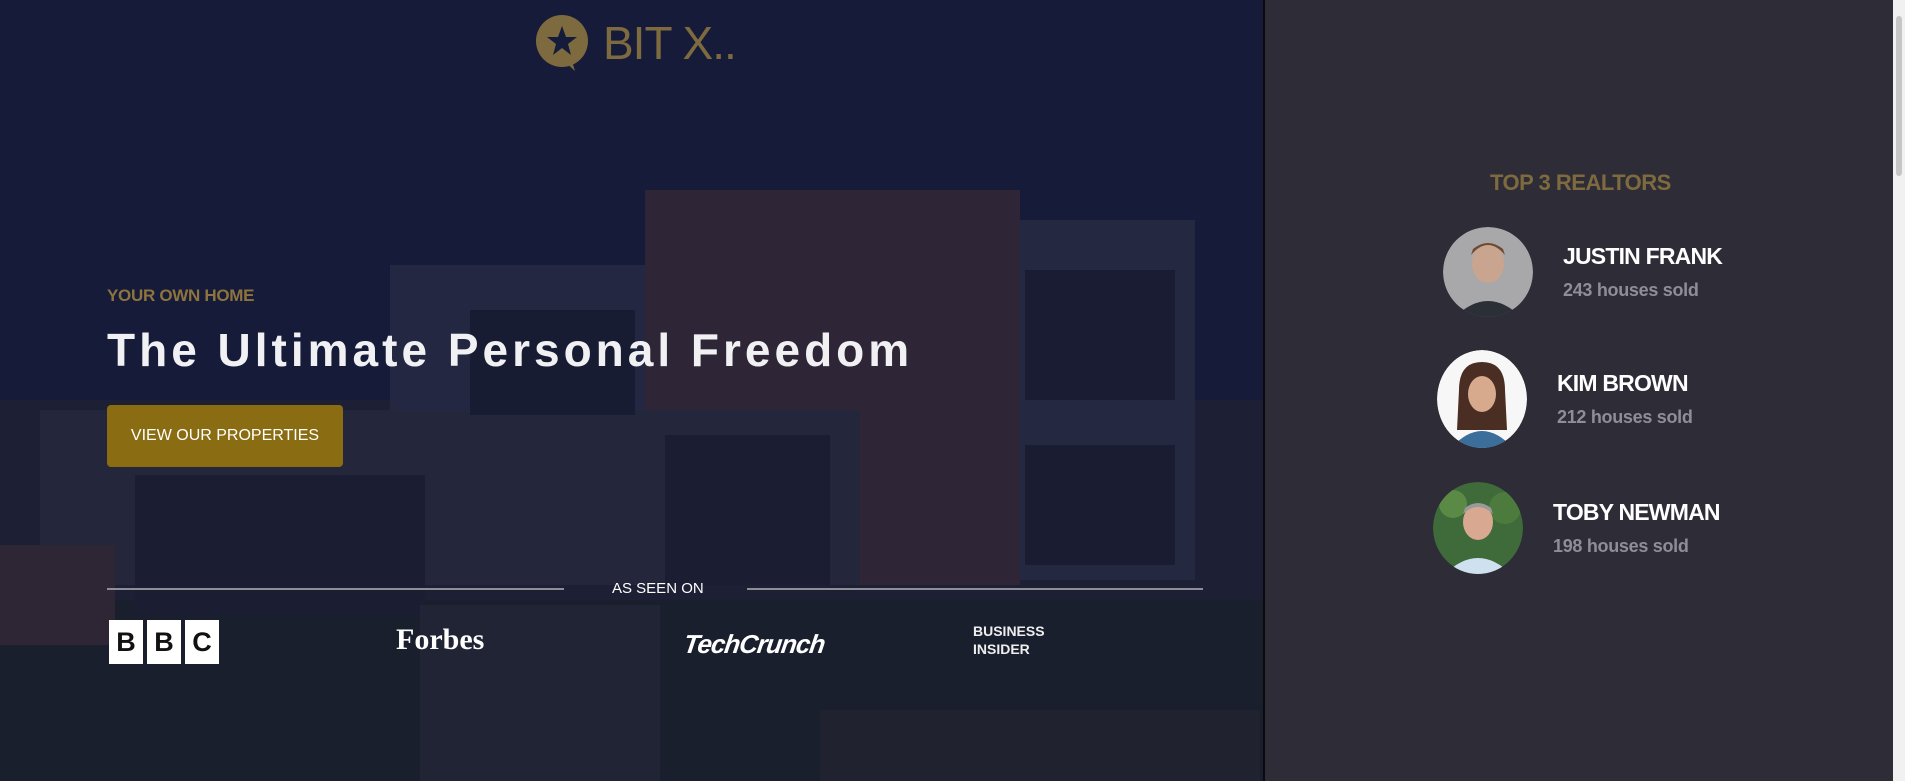 The height and width of the screenshot is (781, 1905). I want to click on realtor-avatar-toby, so click(1478, 528).